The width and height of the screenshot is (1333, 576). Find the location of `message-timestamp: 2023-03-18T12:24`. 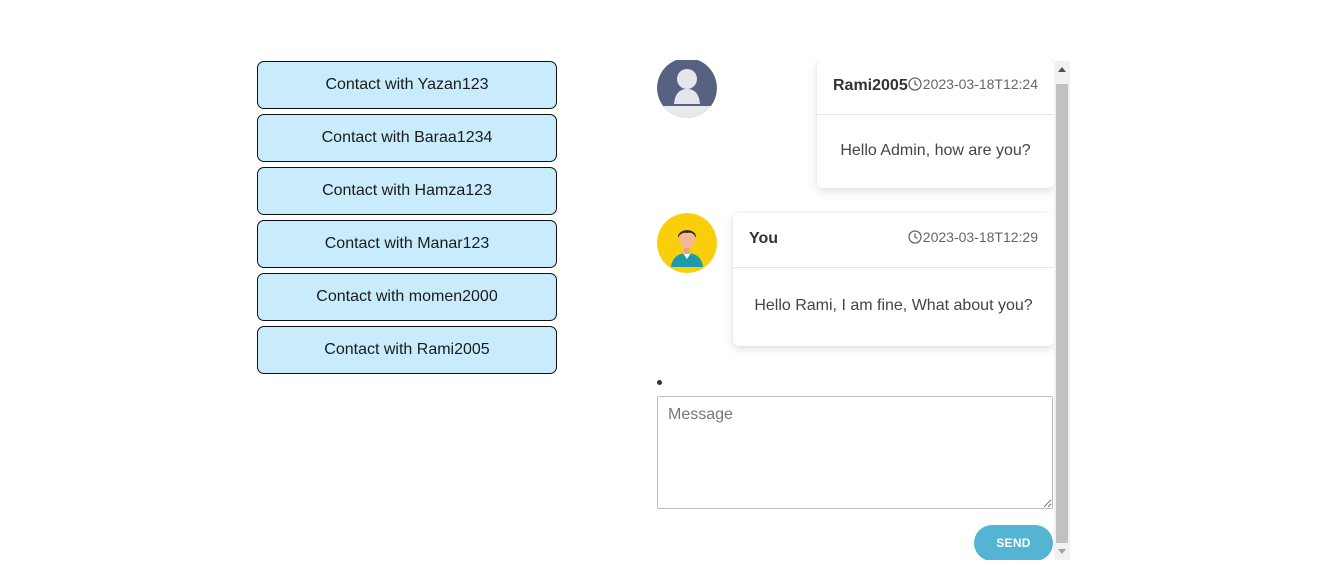

message-timestamp: 2023-03-18T12:24 is located at coordinates (973, 84).